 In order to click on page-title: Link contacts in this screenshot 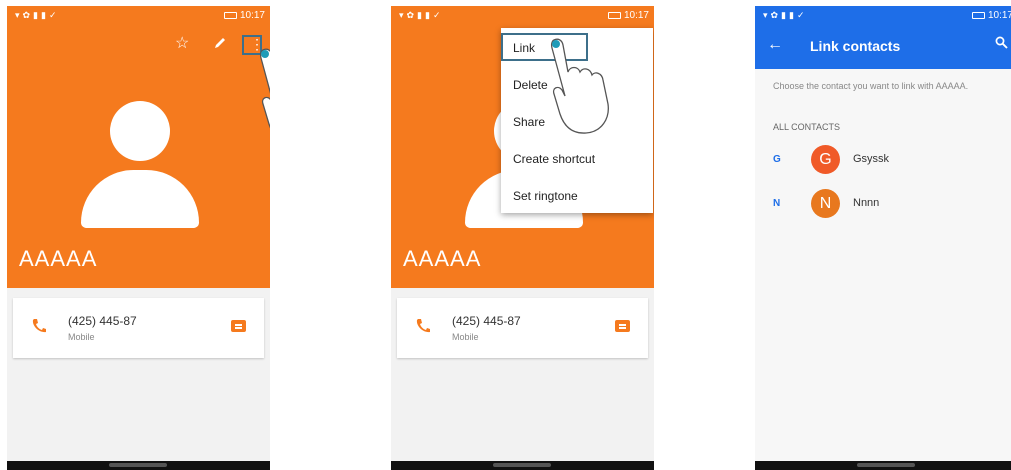, I will do `click(855, 46)`.